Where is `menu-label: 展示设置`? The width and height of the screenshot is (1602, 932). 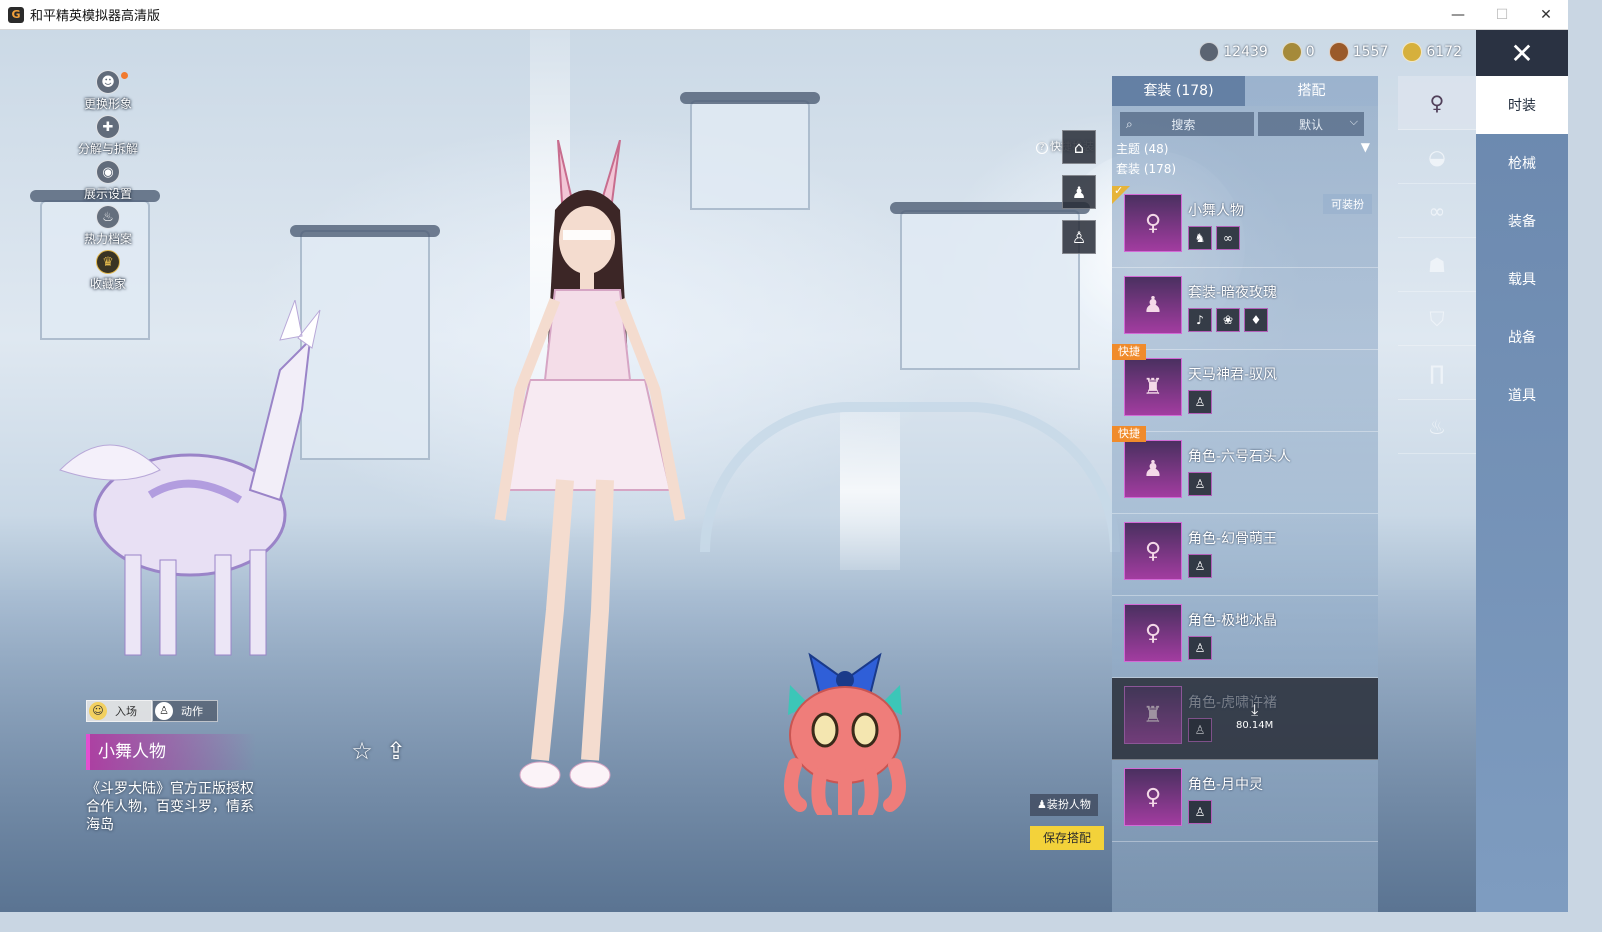
menu-label: 展示设置 is located at coordinates (107, 194).